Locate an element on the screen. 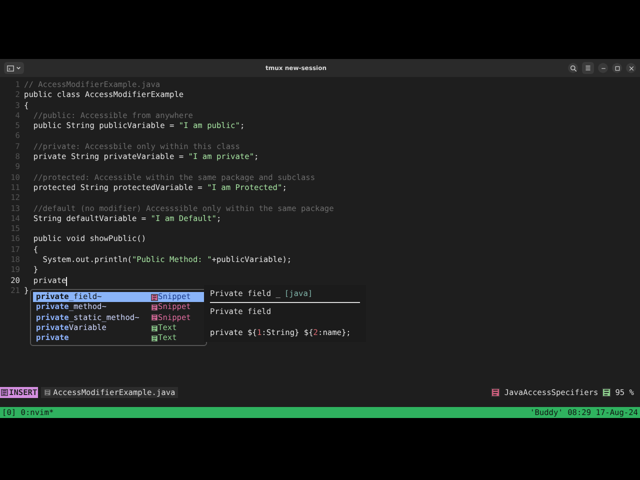 This screenshot has height=480, width=640. position-icon is located at coordinates (607, 392).